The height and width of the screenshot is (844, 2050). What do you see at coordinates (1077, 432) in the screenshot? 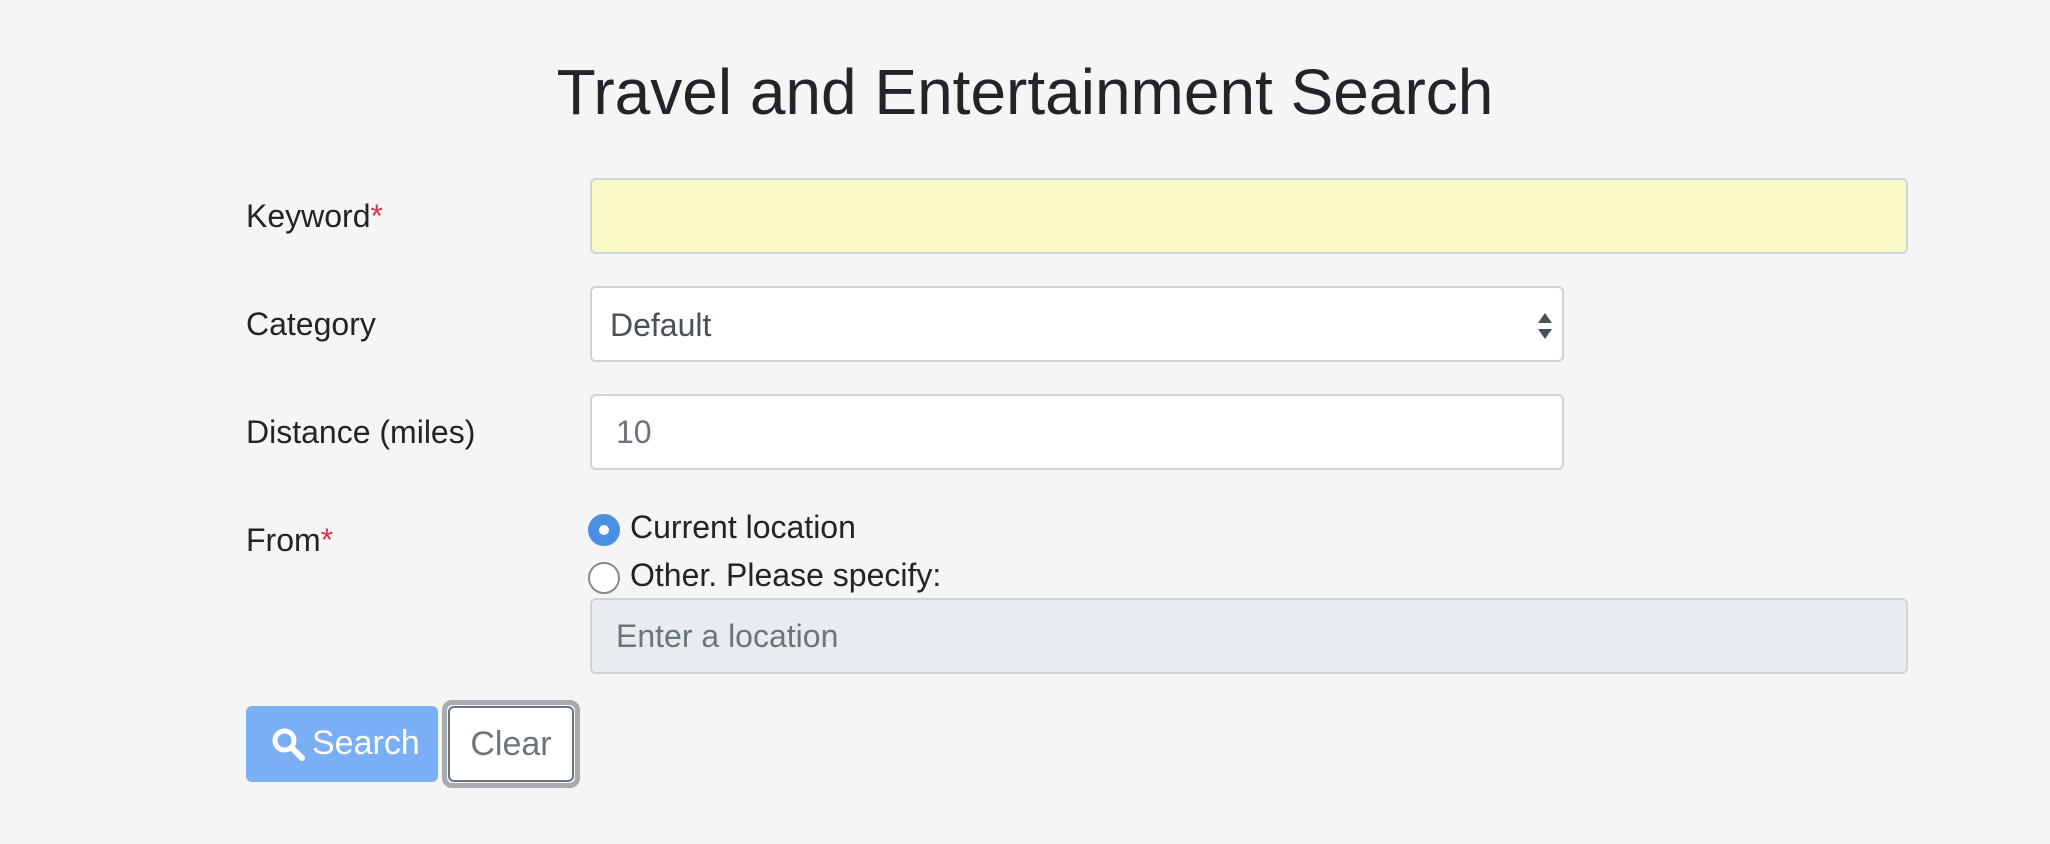
I see `distance-input` at bounding box center [1077, 432].